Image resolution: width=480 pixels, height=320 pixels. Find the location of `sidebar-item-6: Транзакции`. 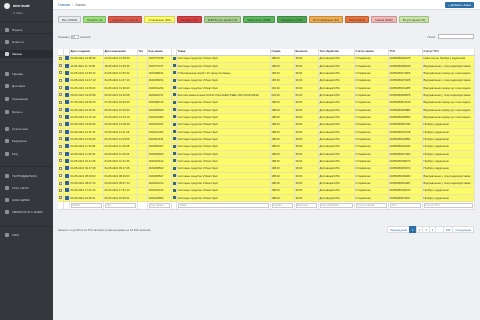

sidebar-item-6: Транзакции is located at coordinates (26, 99).